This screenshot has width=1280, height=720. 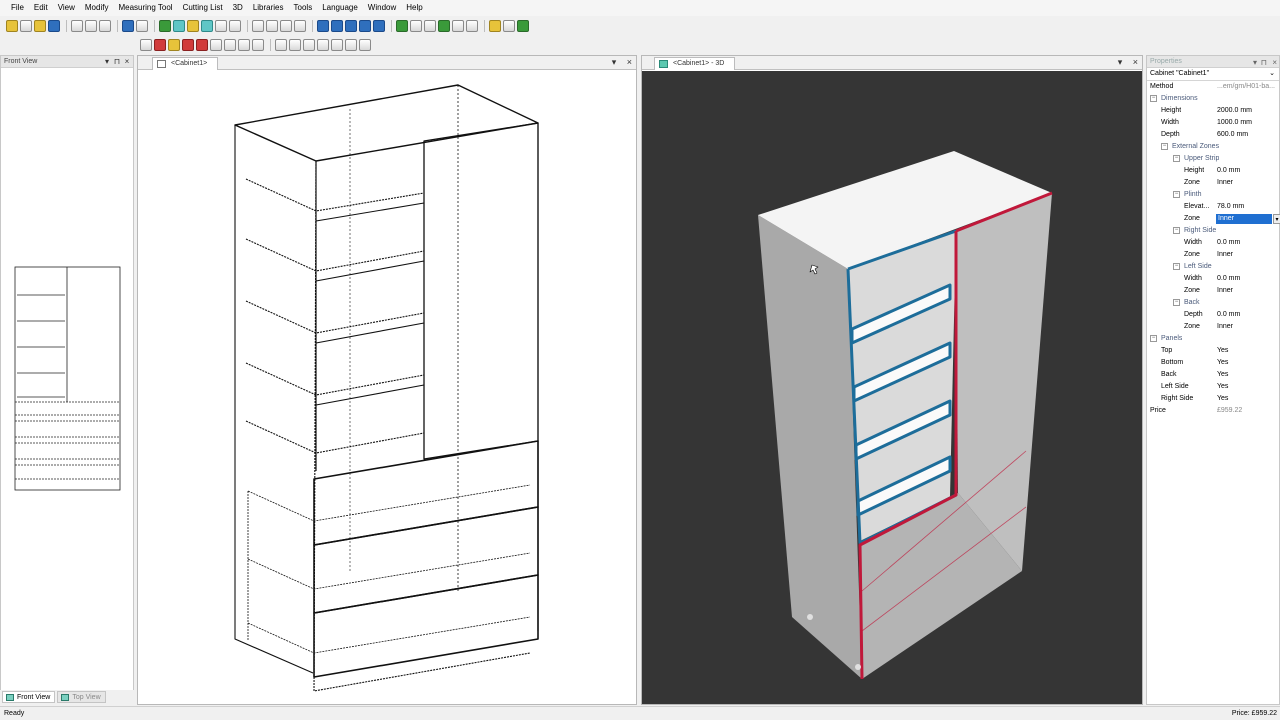 What do you see at coordinates (258, 26) in the screenshot?
I see `pencil-icon` at bounding box center [258, 26].